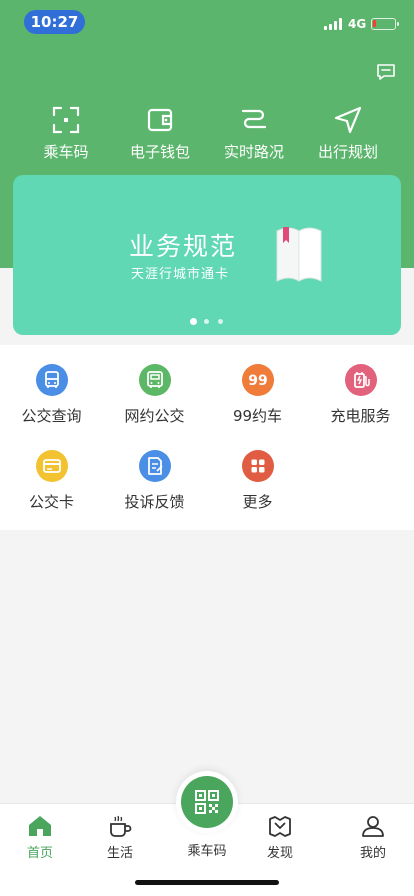  What do you see at coordinates (160, 120) in the screenshot?
I see `wallet-icon` at bounding box center [160, 120].